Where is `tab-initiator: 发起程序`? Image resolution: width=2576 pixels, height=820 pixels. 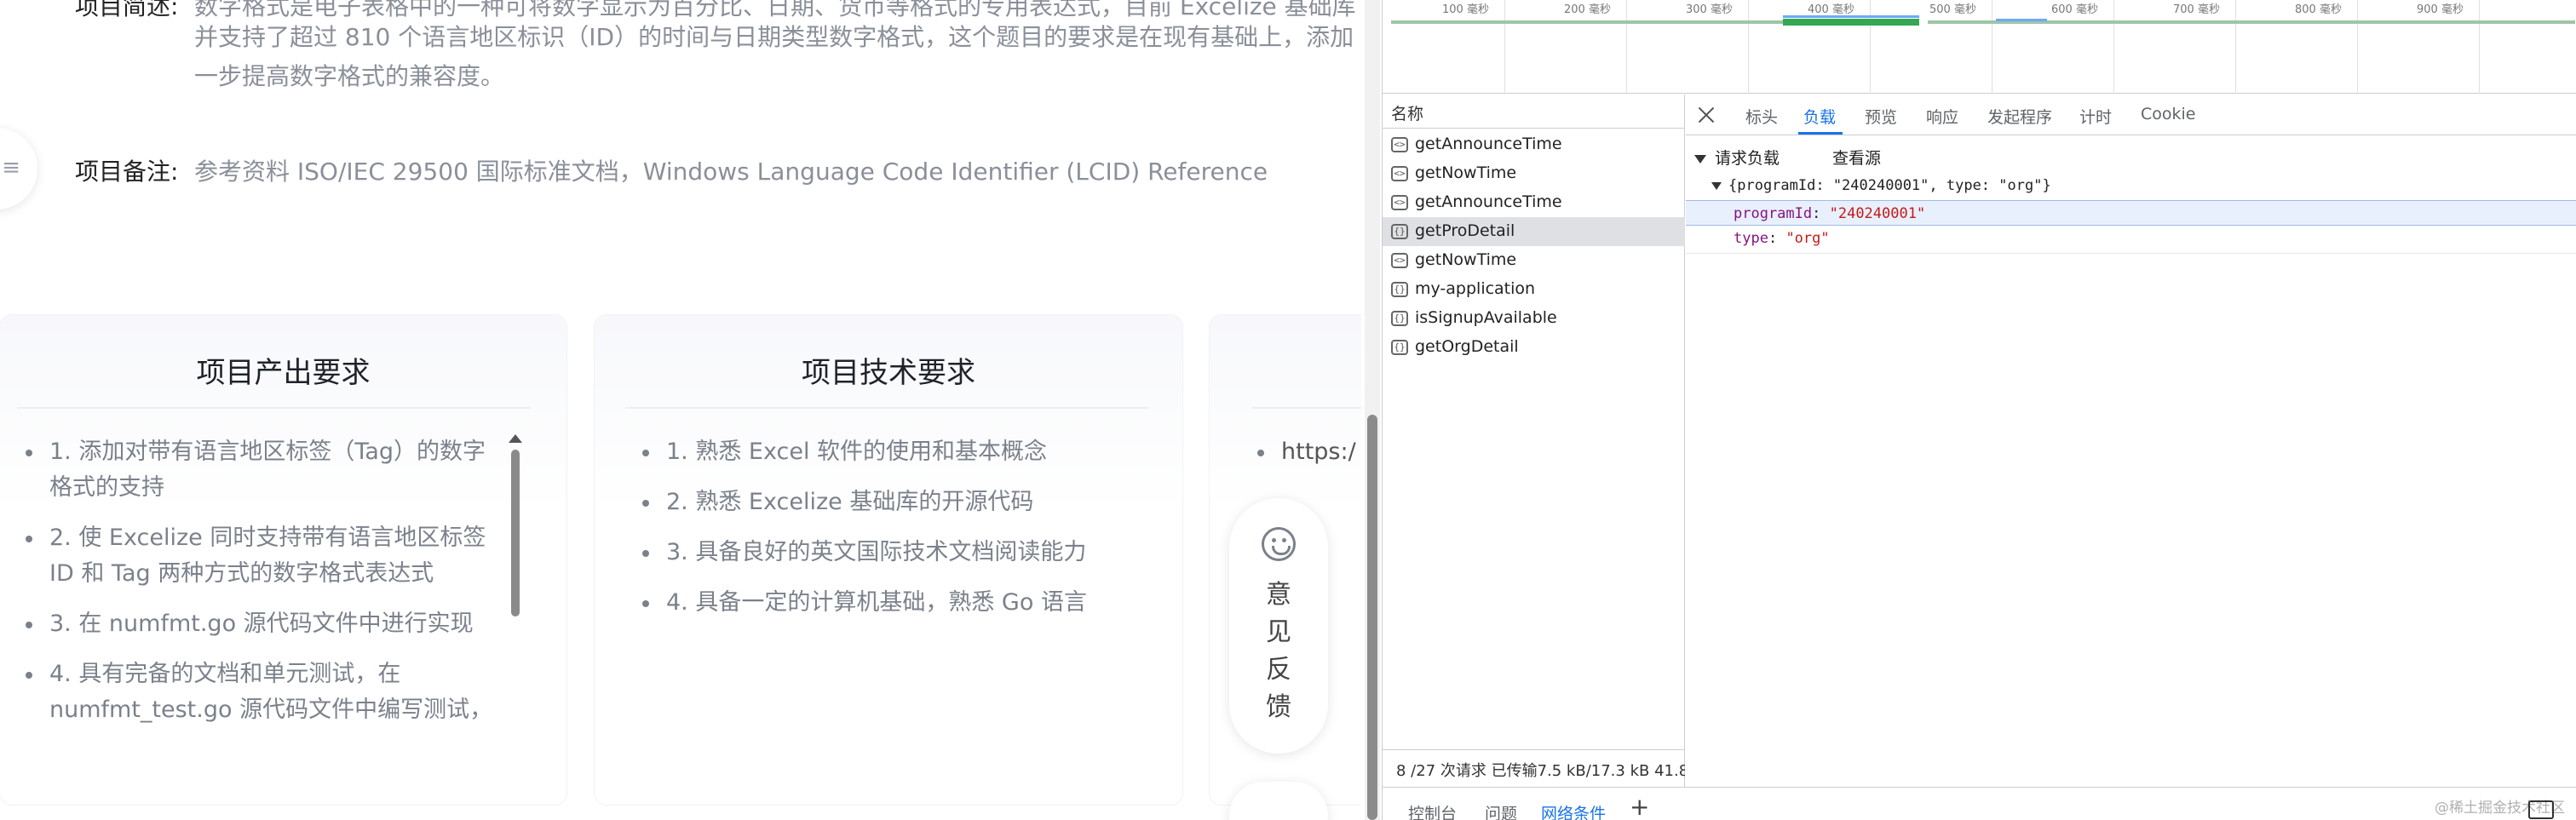 tab-initiator: 发起程序 is located at coordinates (2020, 116).